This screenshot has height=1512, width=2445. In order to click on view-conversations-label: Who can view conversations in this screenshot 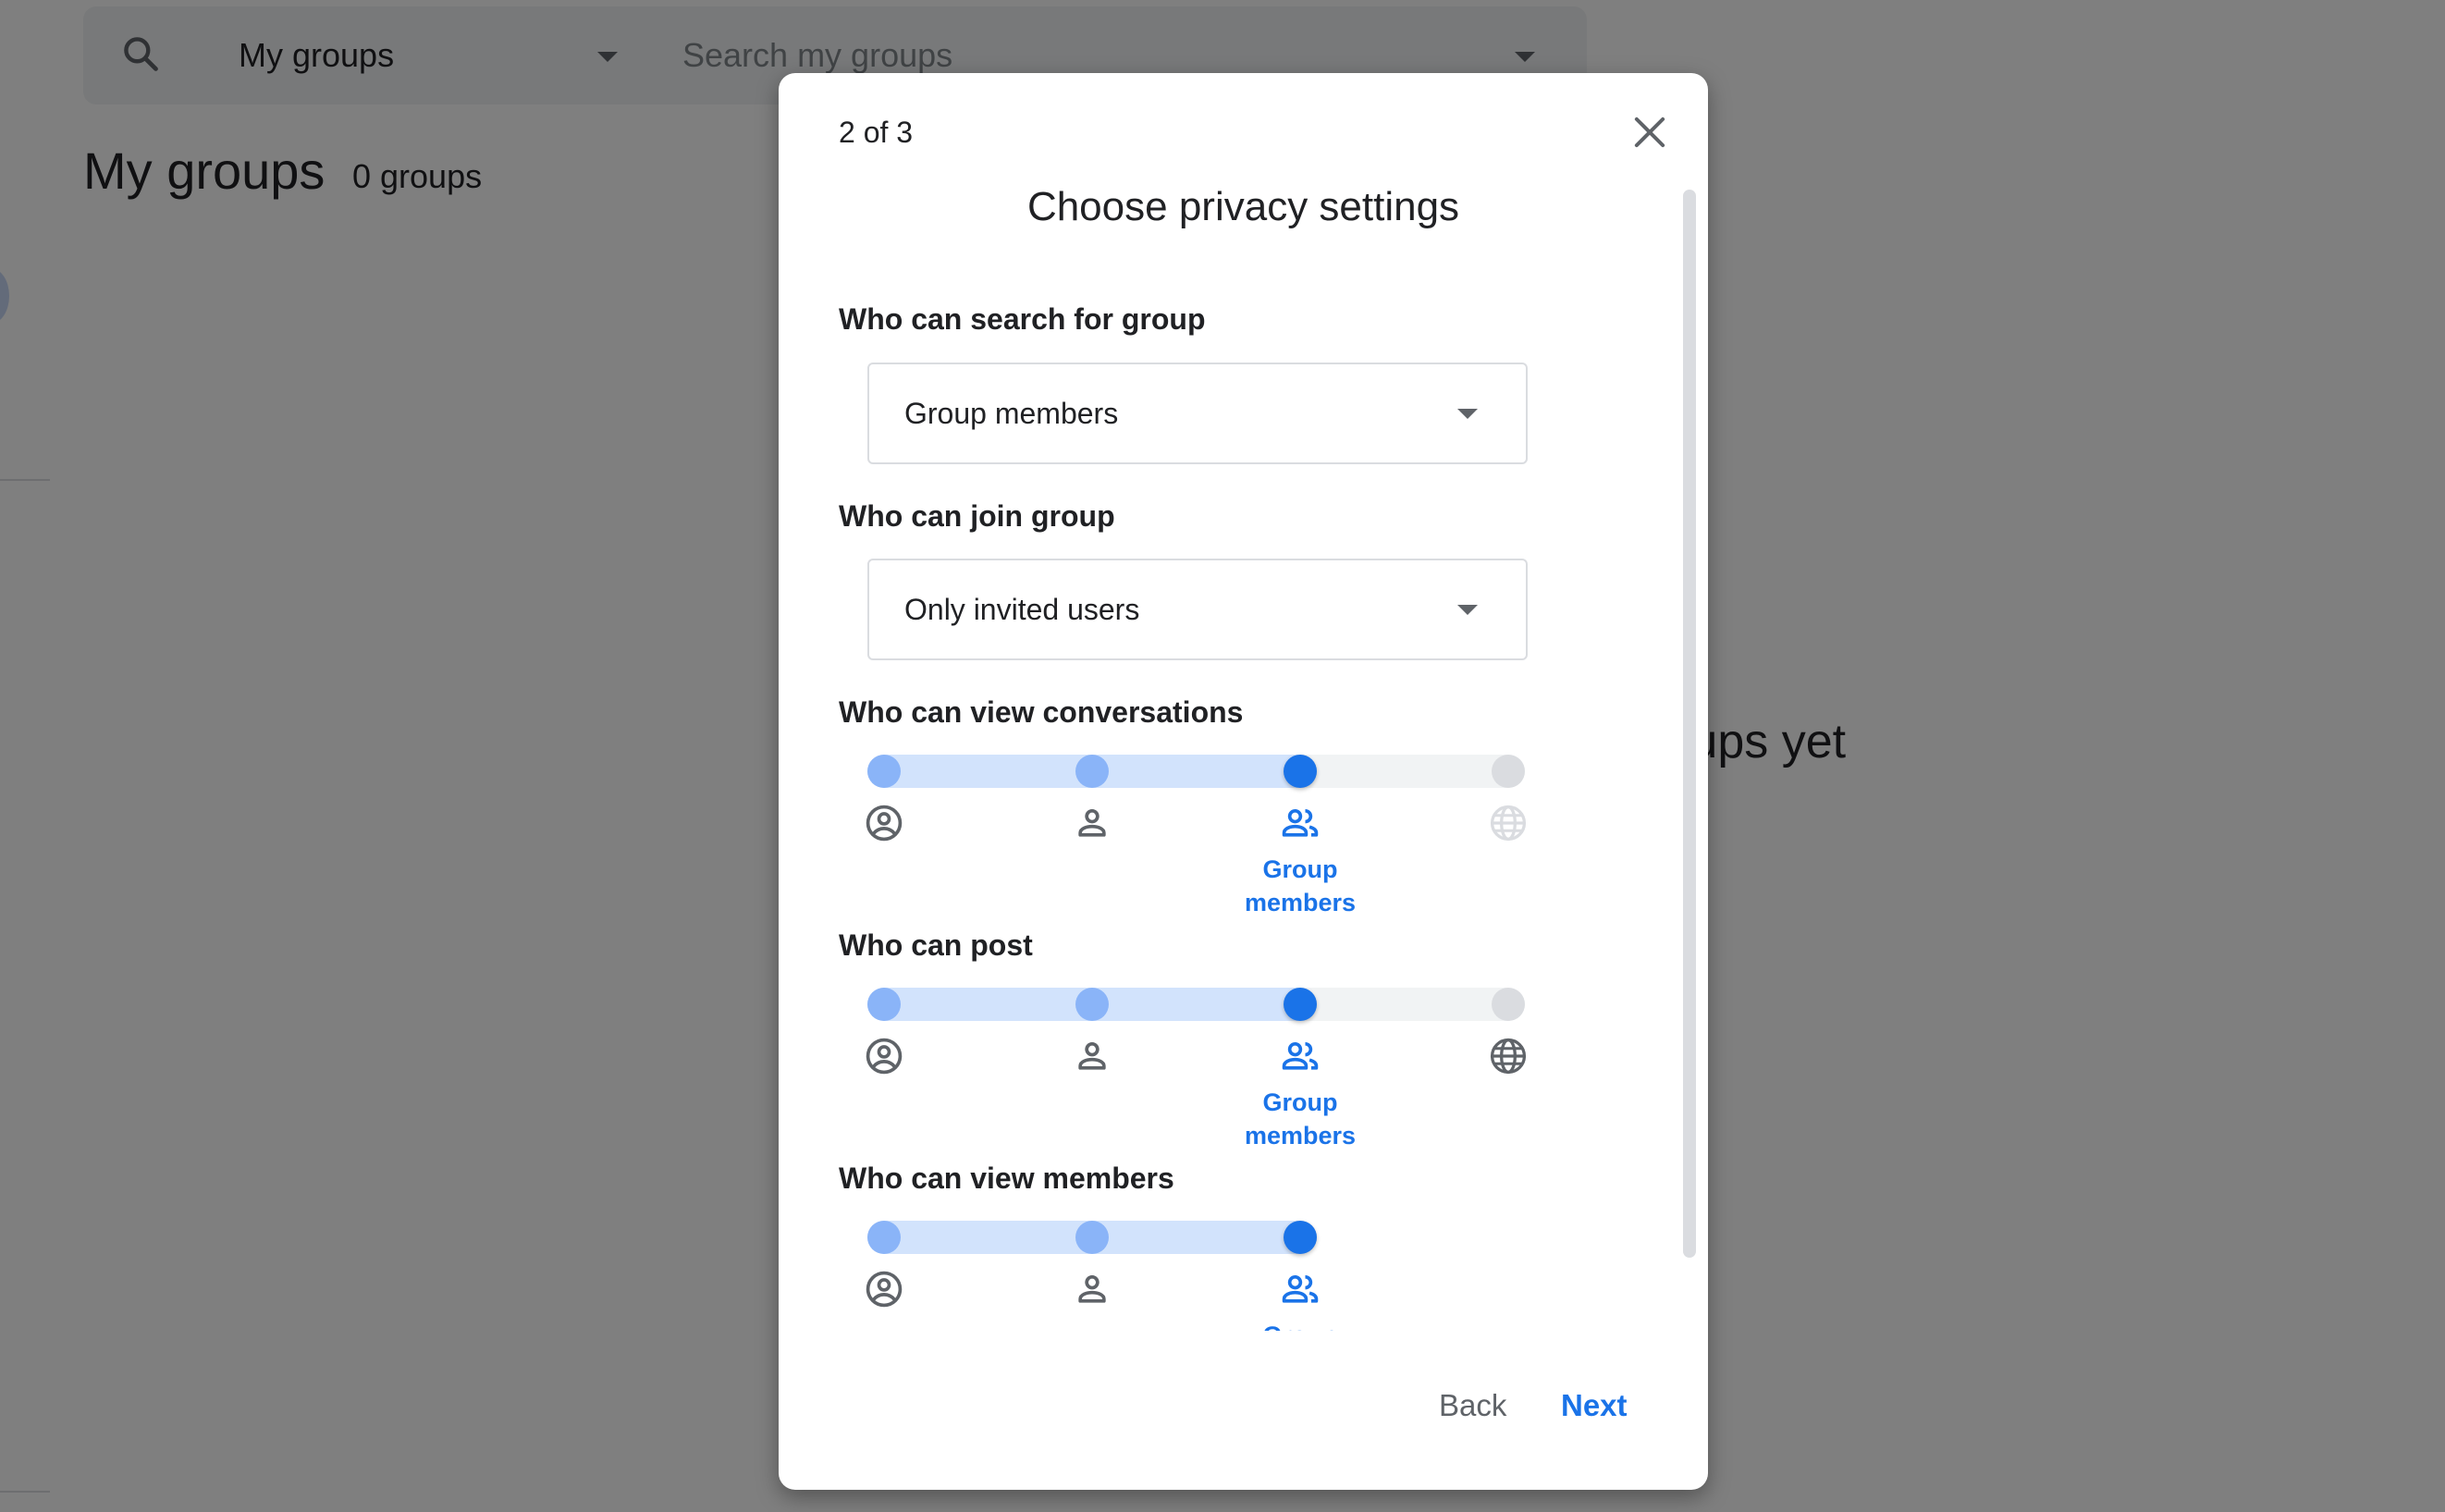, I will do `click(1041, 712)`.